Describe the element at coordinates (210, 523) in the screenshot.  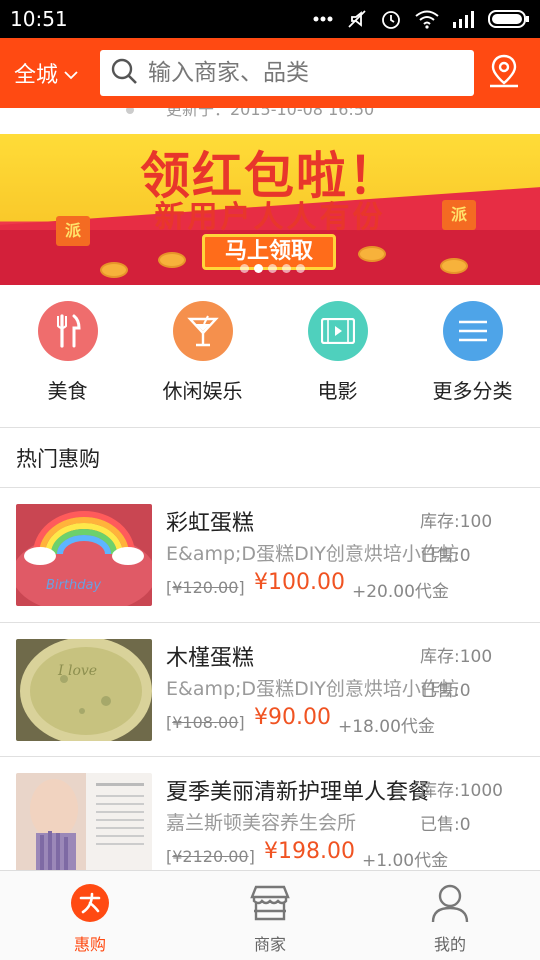
I see `deal-name: 彩虹蛋糕` at that location.